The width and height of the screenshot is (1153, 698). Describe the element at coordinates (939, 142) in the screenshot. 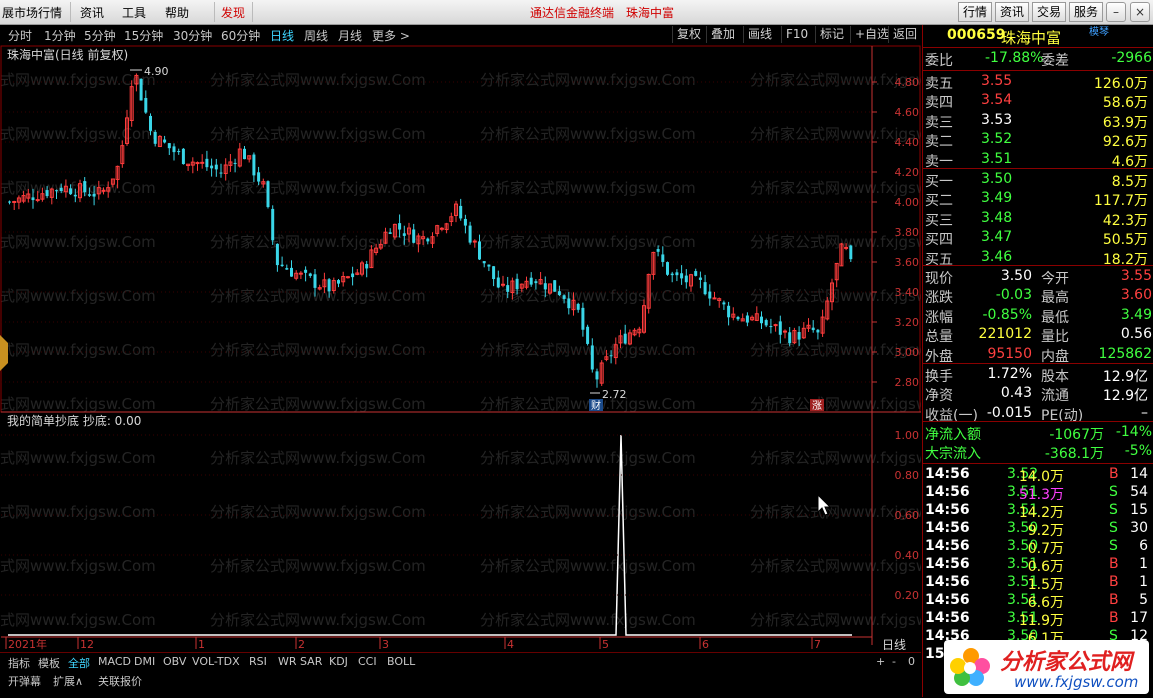

I see `ask-label: 卖二` at that location.